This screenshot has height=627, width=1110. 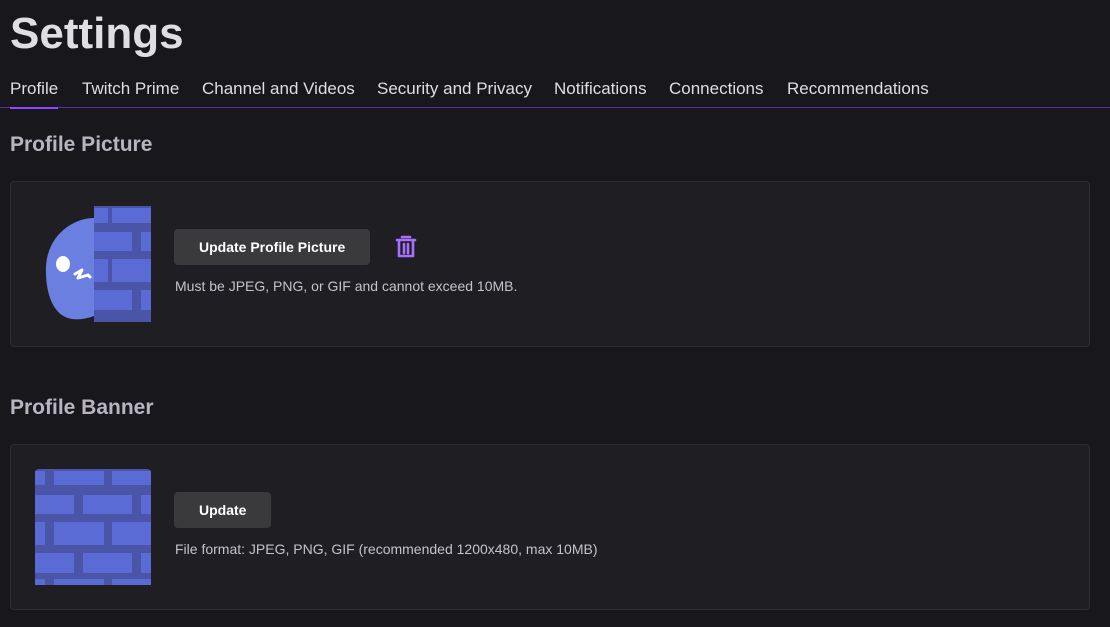 I want to click on update-profile-picture-button: Update Profile Picture, so click(x=272, y=247).